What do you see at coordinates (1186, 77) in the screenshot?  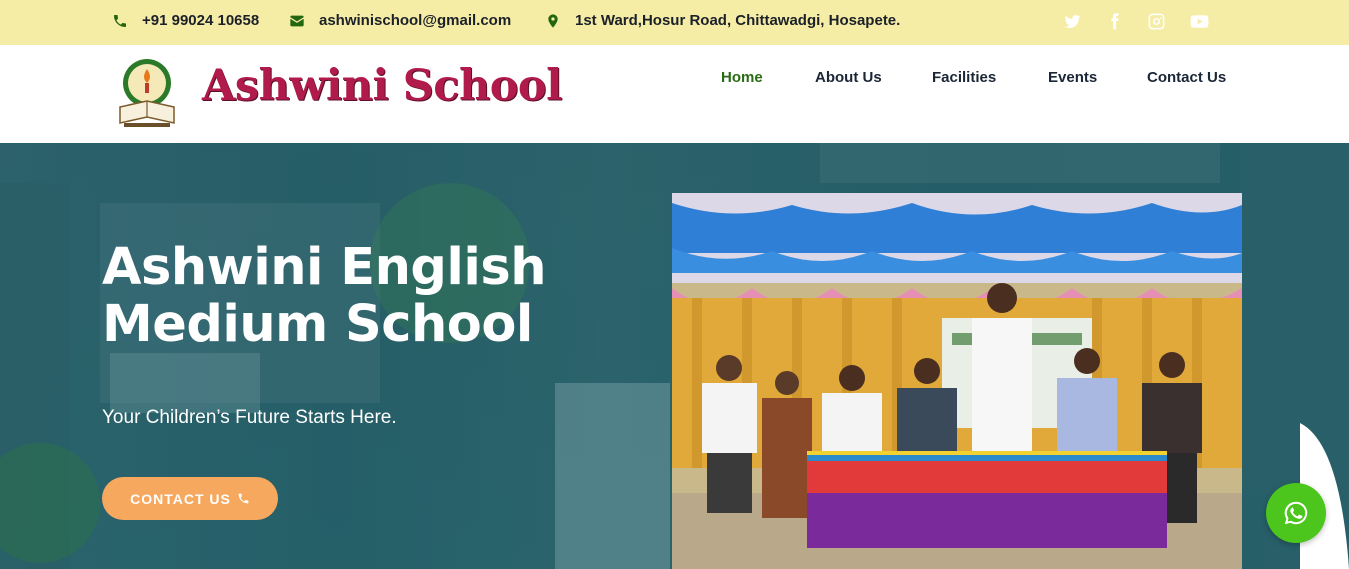 I see `nav-contact-us: Contact Us` at bounding box center [1186, 77].